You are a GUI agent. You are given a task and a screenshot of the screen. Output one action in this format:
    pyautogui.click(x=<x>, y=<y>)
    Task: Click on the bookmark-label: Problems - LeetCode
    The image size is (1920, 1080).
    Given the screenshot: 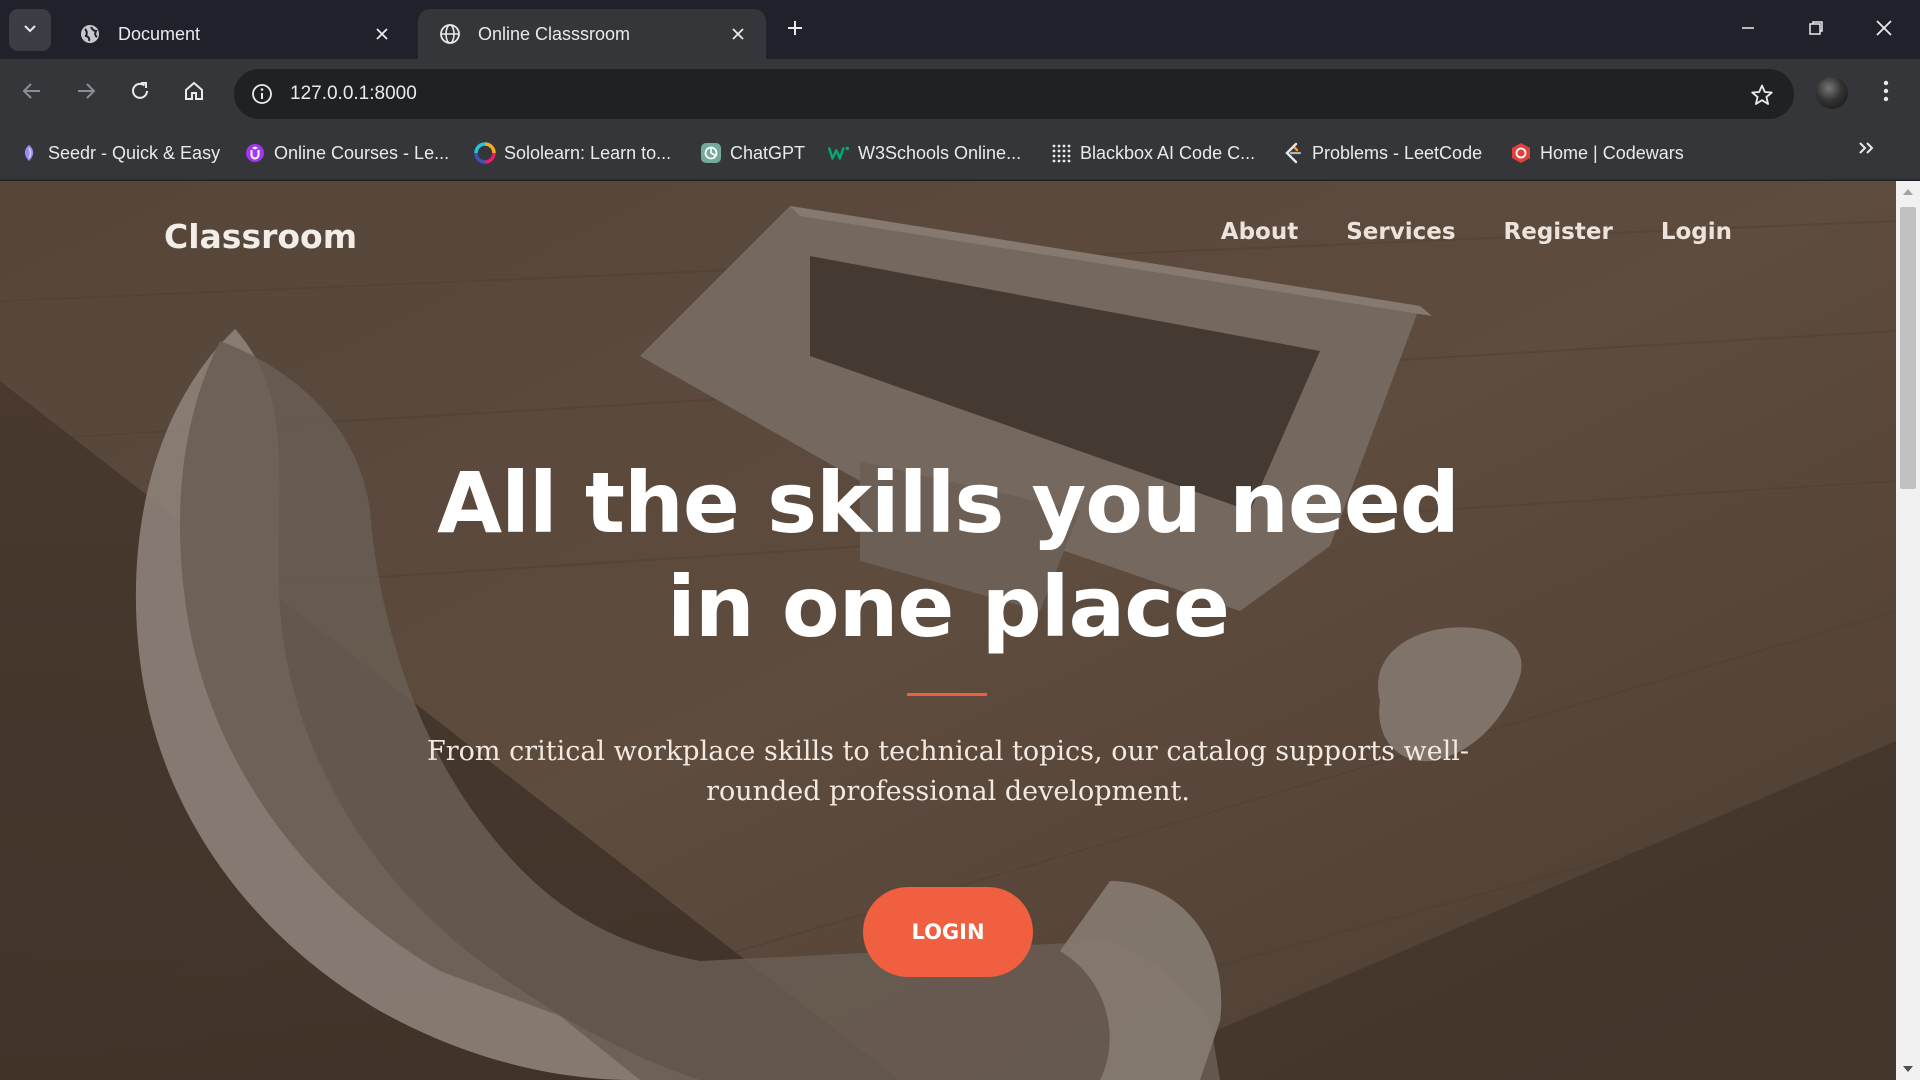 What is the action you would take?
    pyautogui.click(x=1397, y=152)
    